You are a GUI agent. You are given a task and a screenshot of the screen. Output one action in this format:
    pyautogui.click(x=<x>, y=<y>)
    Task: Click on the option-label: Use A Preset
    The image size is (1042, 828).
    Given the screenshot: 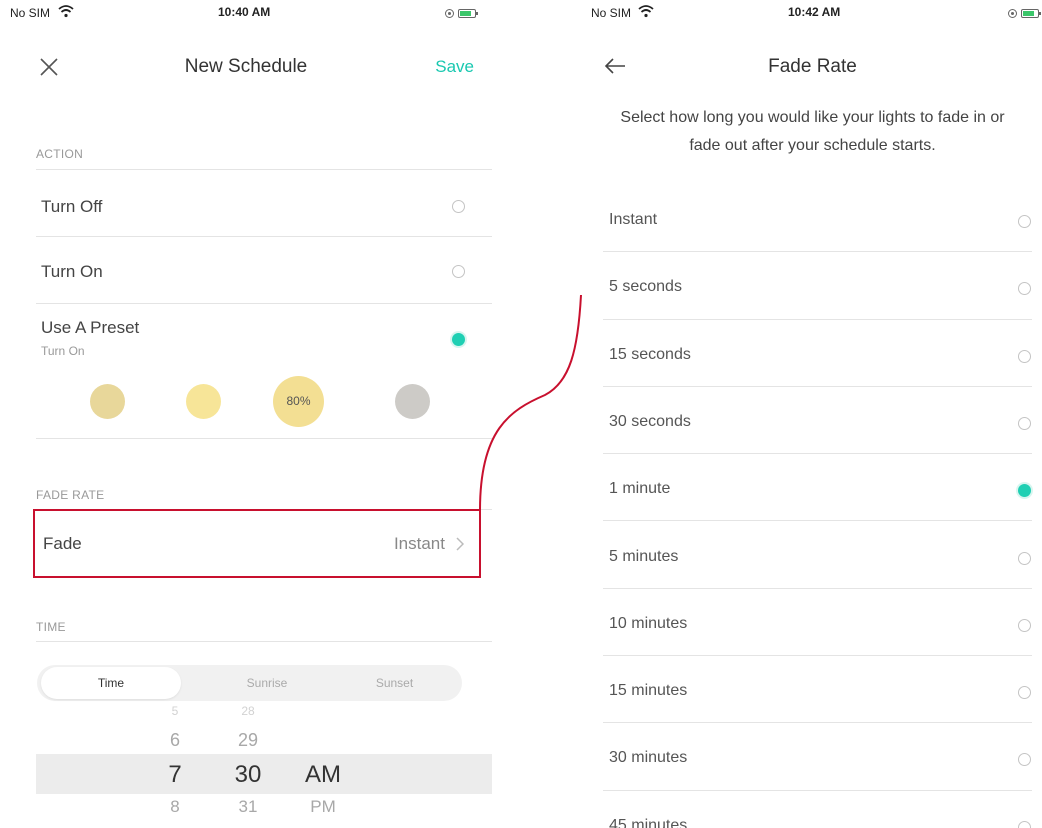 What is the action you would take?
    pyautogui.click(x=90, y=327)
    